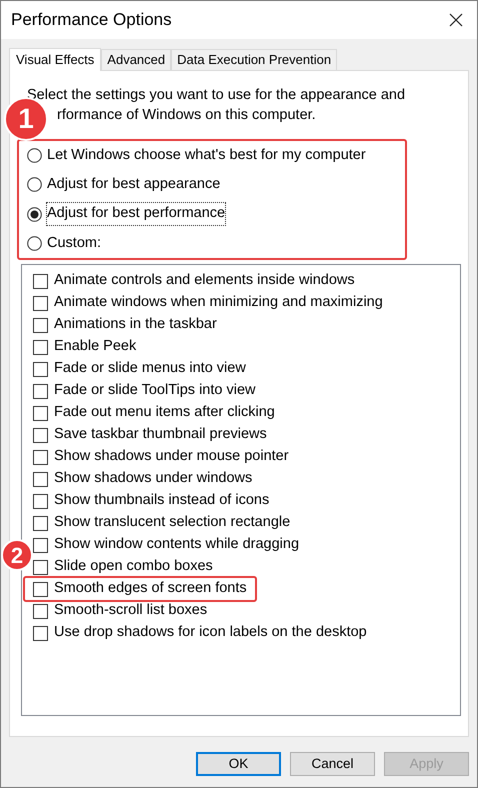 The width and height of the screenshot is (478, 788). Describe the element at coordinates (55, 59) in the screenshot. I see `tab: Visual Effects` at that location.